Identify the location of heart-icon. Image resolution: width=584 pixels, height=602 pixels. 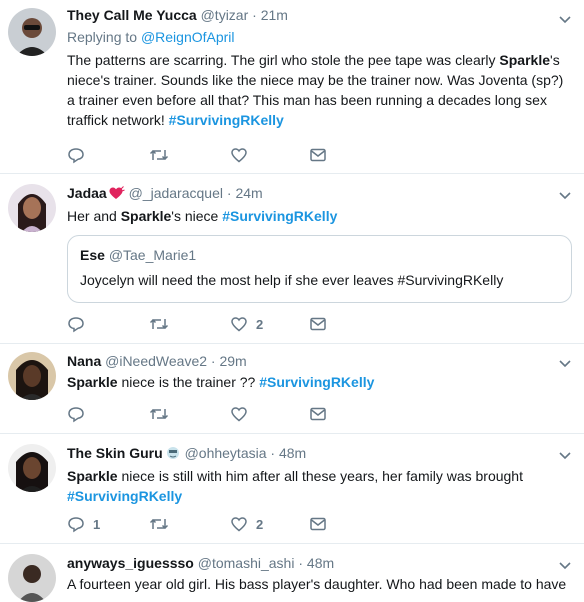
(117, 195).